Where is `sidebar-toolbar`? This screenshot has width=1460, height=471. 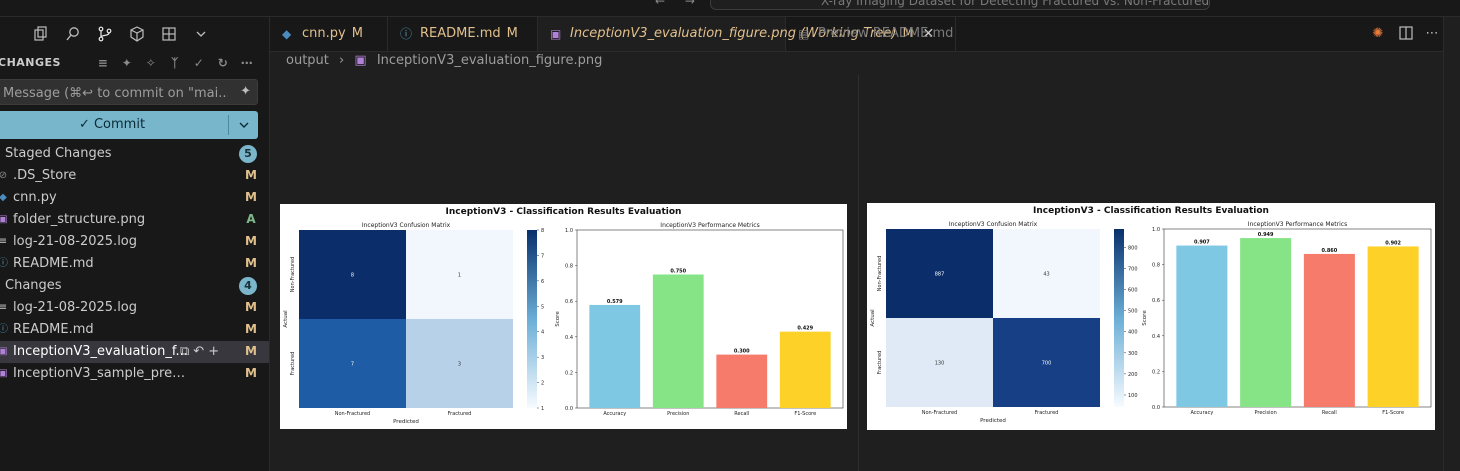
sidebar-toolbar is located at coordinates (134, 34).